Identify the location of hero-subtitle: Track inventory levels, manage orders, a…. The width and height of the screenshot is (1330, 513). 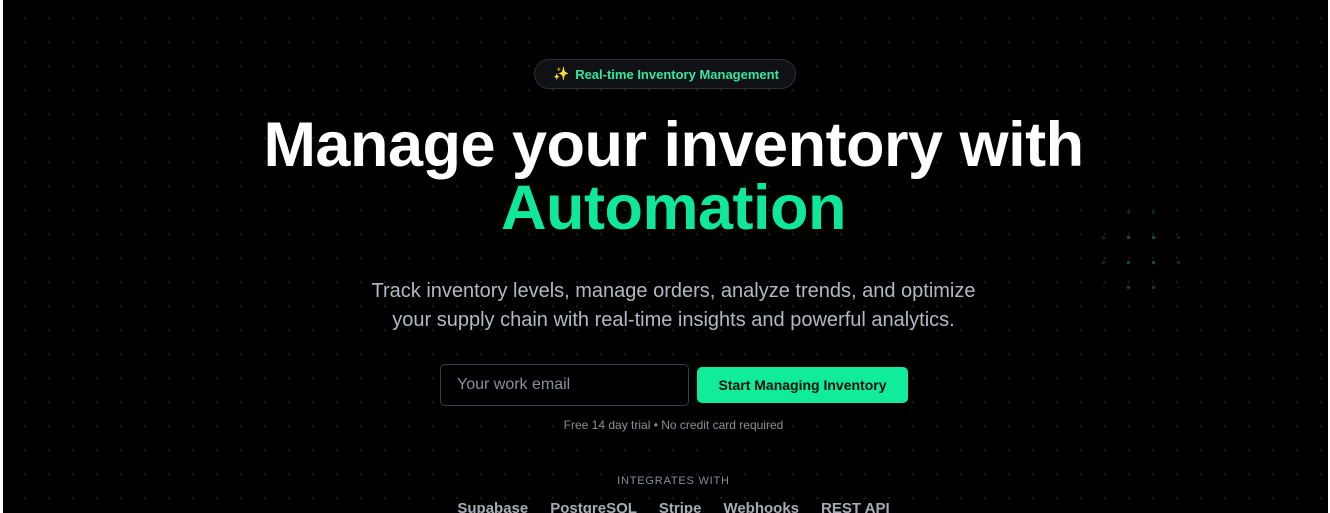
(665, 306).